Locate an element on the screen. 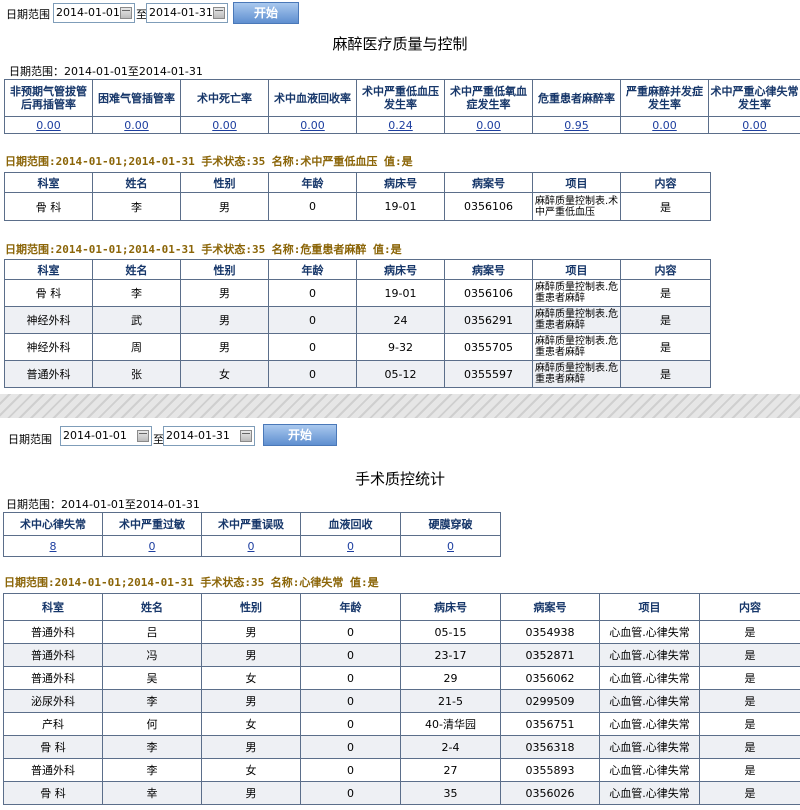 The width and height of the screenshot is (800, 810). cell: 0299509 is located at coordinates (550, 701).